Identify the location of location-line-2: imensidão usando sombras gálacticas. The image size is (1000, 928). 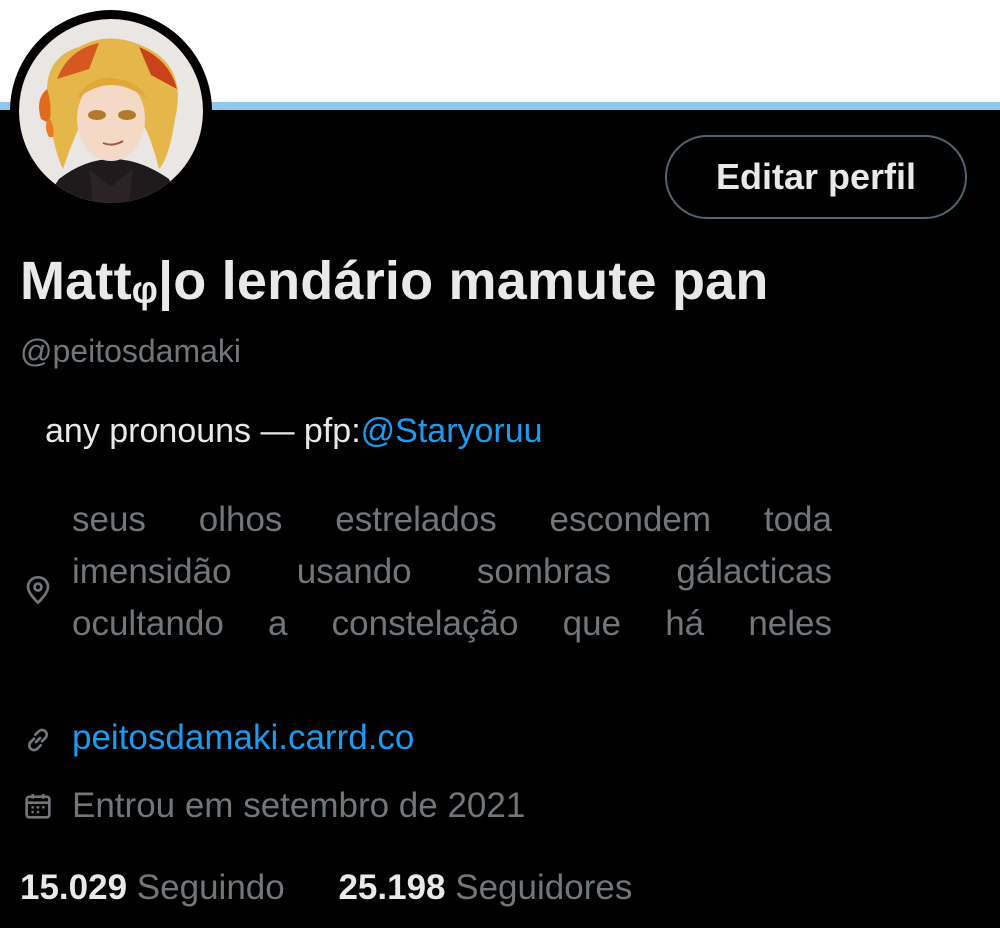
(452, 571).